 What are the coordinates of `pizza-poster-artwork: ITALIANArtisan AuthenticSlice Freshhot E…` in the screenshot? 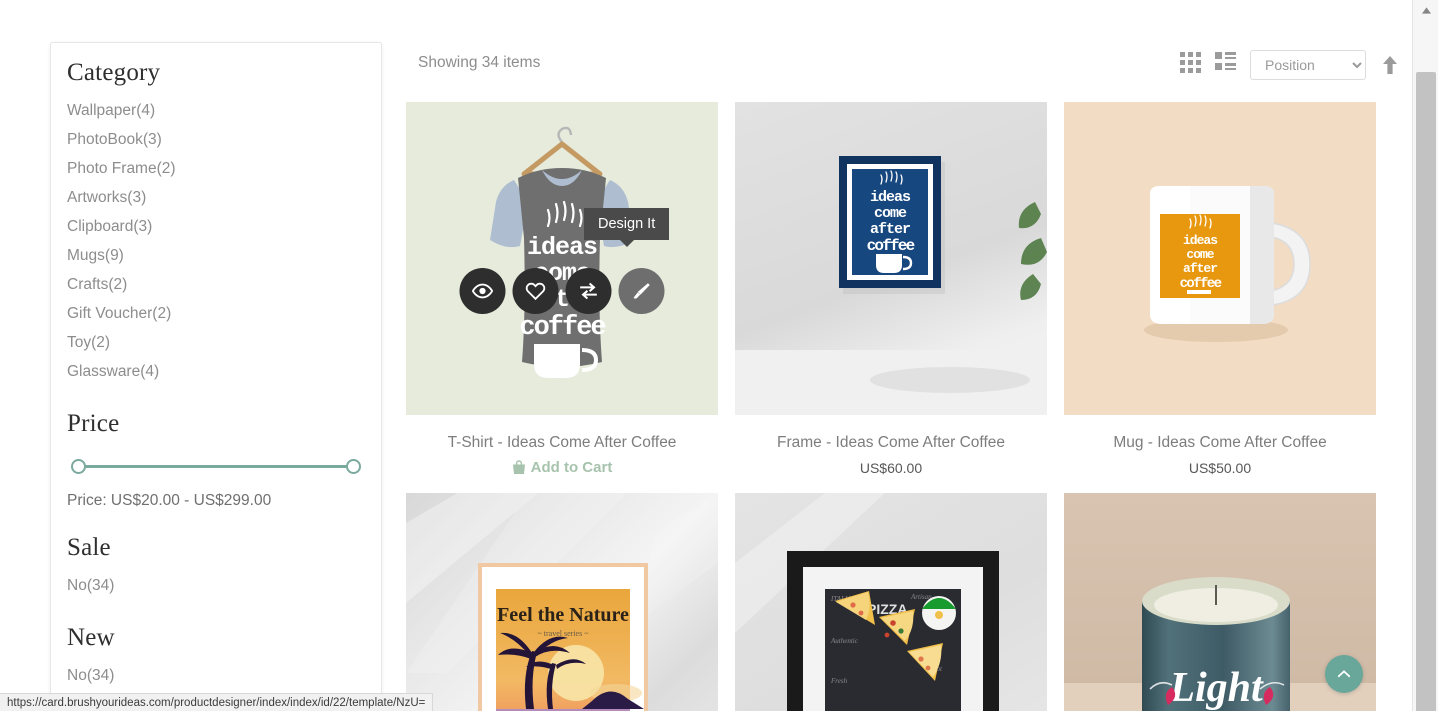 It's located at (867, 602).